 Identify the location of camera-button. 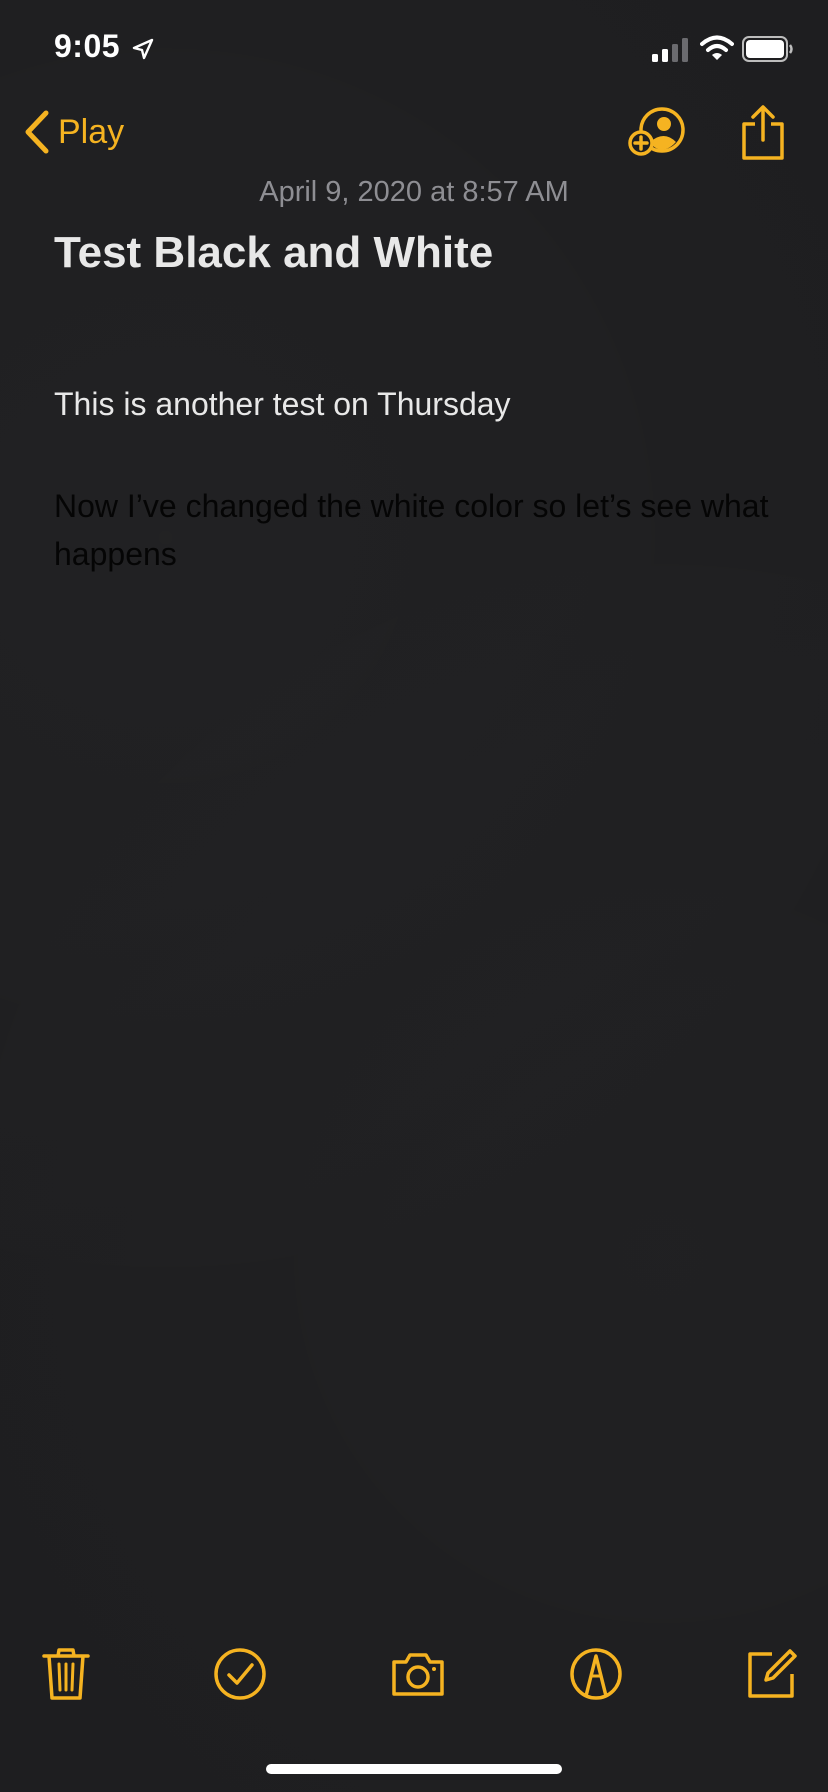
(418, 1674).